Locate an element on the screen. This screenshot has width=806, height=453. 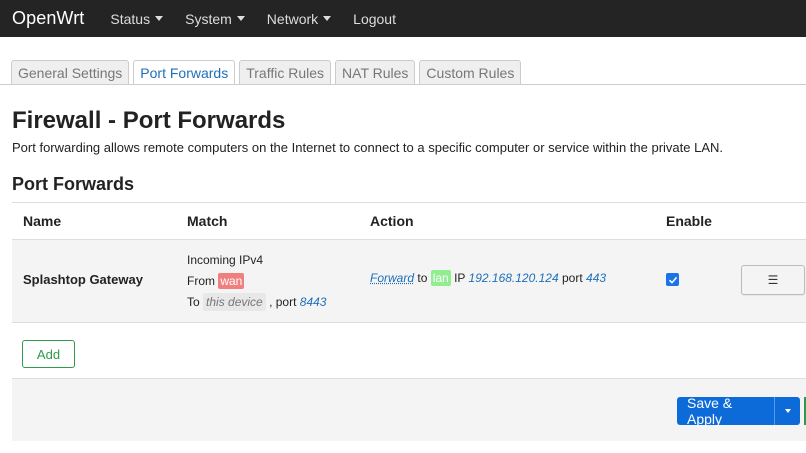
checkbox-checked is located at coordinates (672, 279).